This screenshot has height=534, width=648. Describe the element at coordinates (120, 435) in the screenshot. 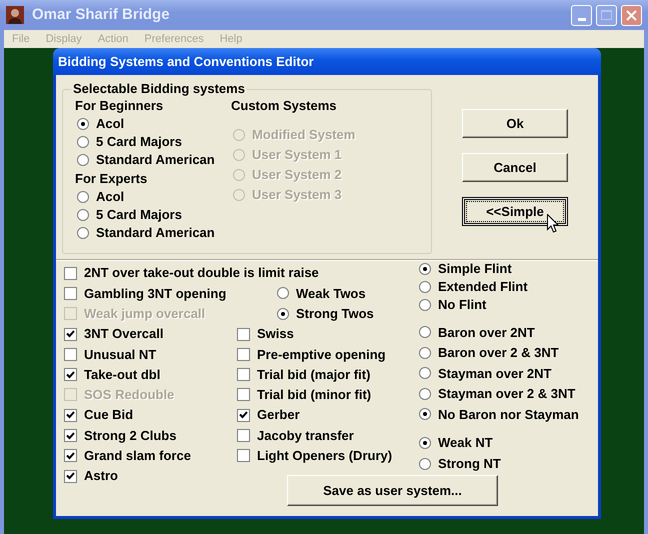

I see `checkbox: Strong 2 Clubs` at that location.